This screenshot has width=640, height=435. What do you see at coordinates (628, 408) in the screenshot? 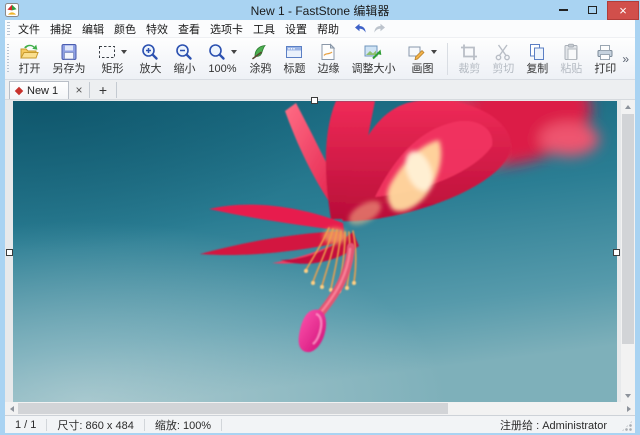
I see `scroll-right-arrow-icon` at bounding box center [628, 408].